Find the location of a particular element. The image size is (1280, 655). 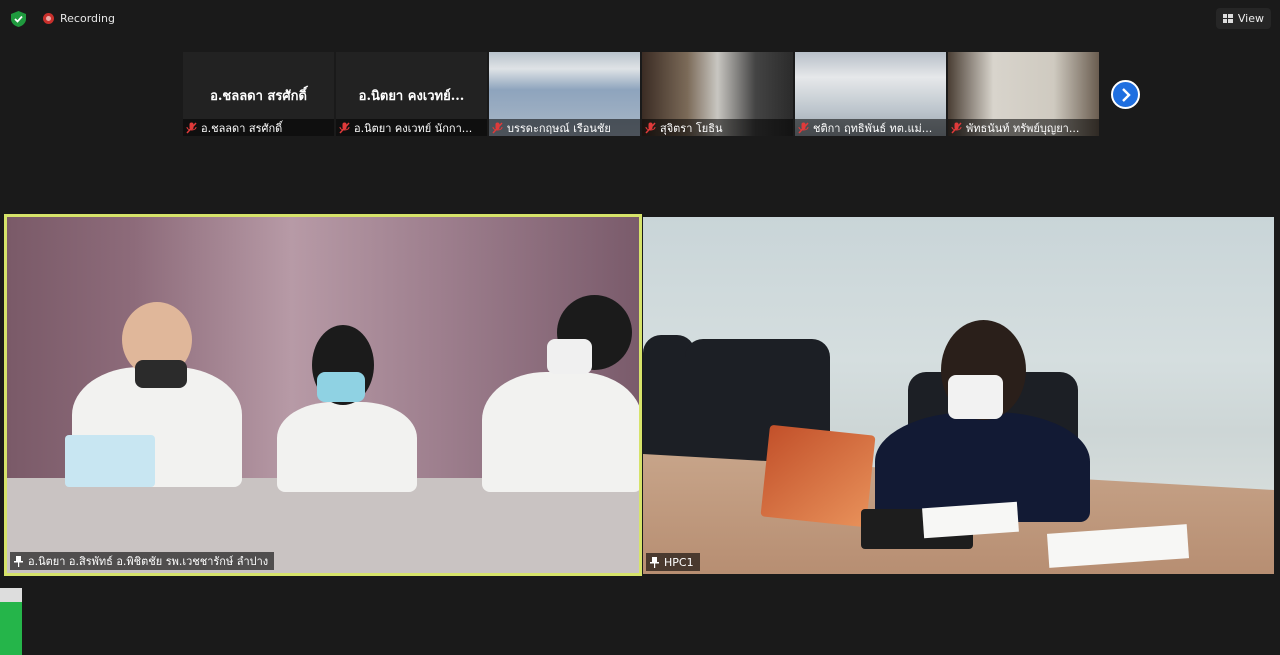

chevron-right-icon is located at coordinates (1126, 94).